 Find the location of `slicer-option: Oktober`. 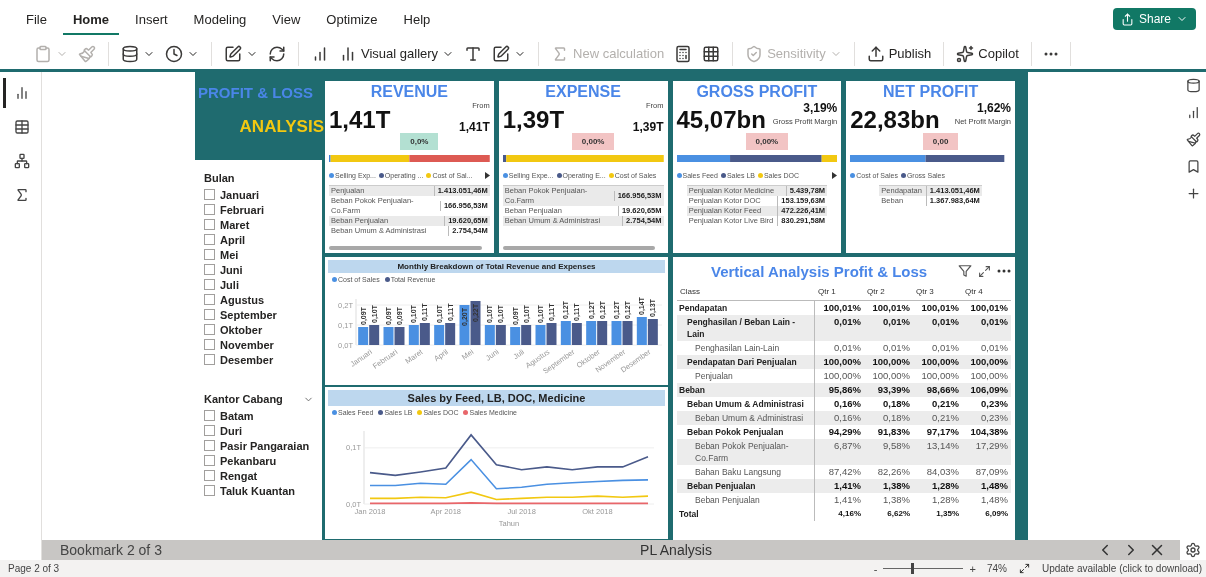

slicer-option: Oktober is located at coordinates (259, 329).